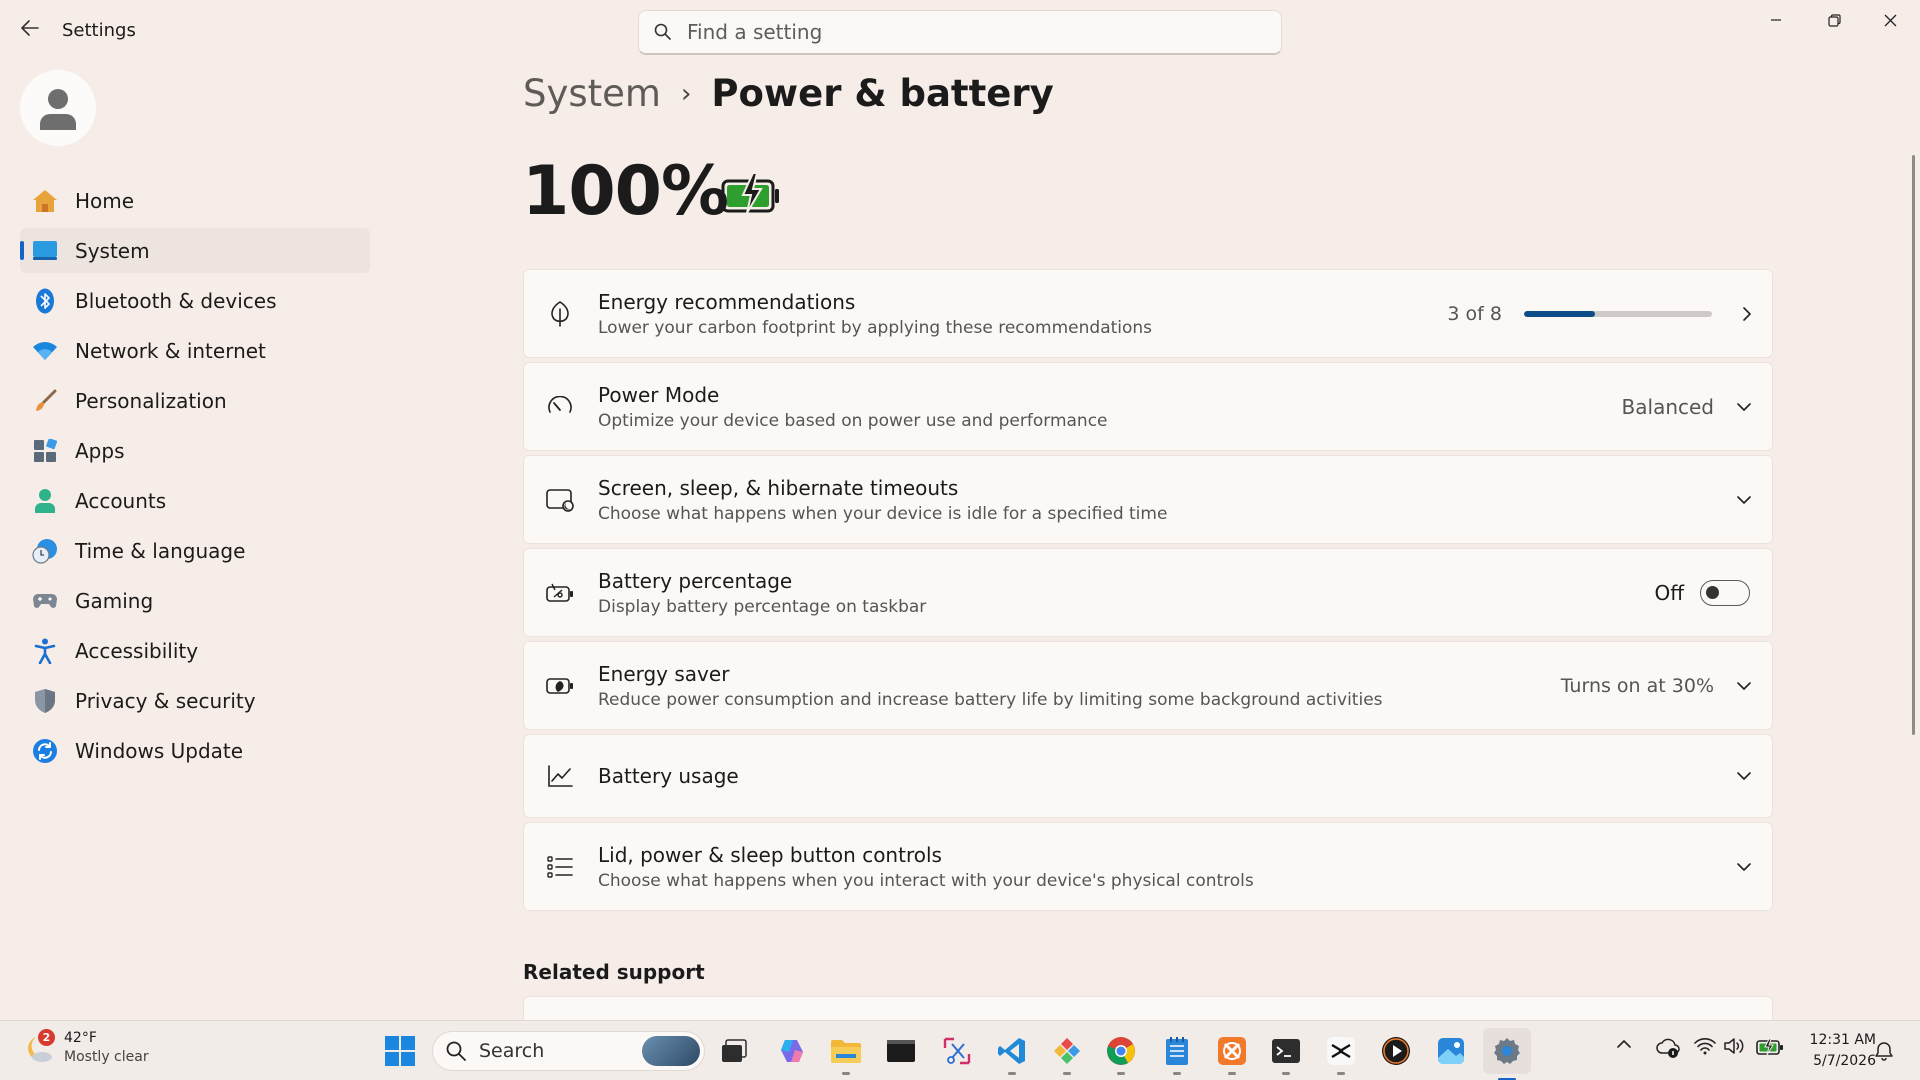  Describe the element at coordinates (30, 28) in the screenshot. I see `back-button` at that location.